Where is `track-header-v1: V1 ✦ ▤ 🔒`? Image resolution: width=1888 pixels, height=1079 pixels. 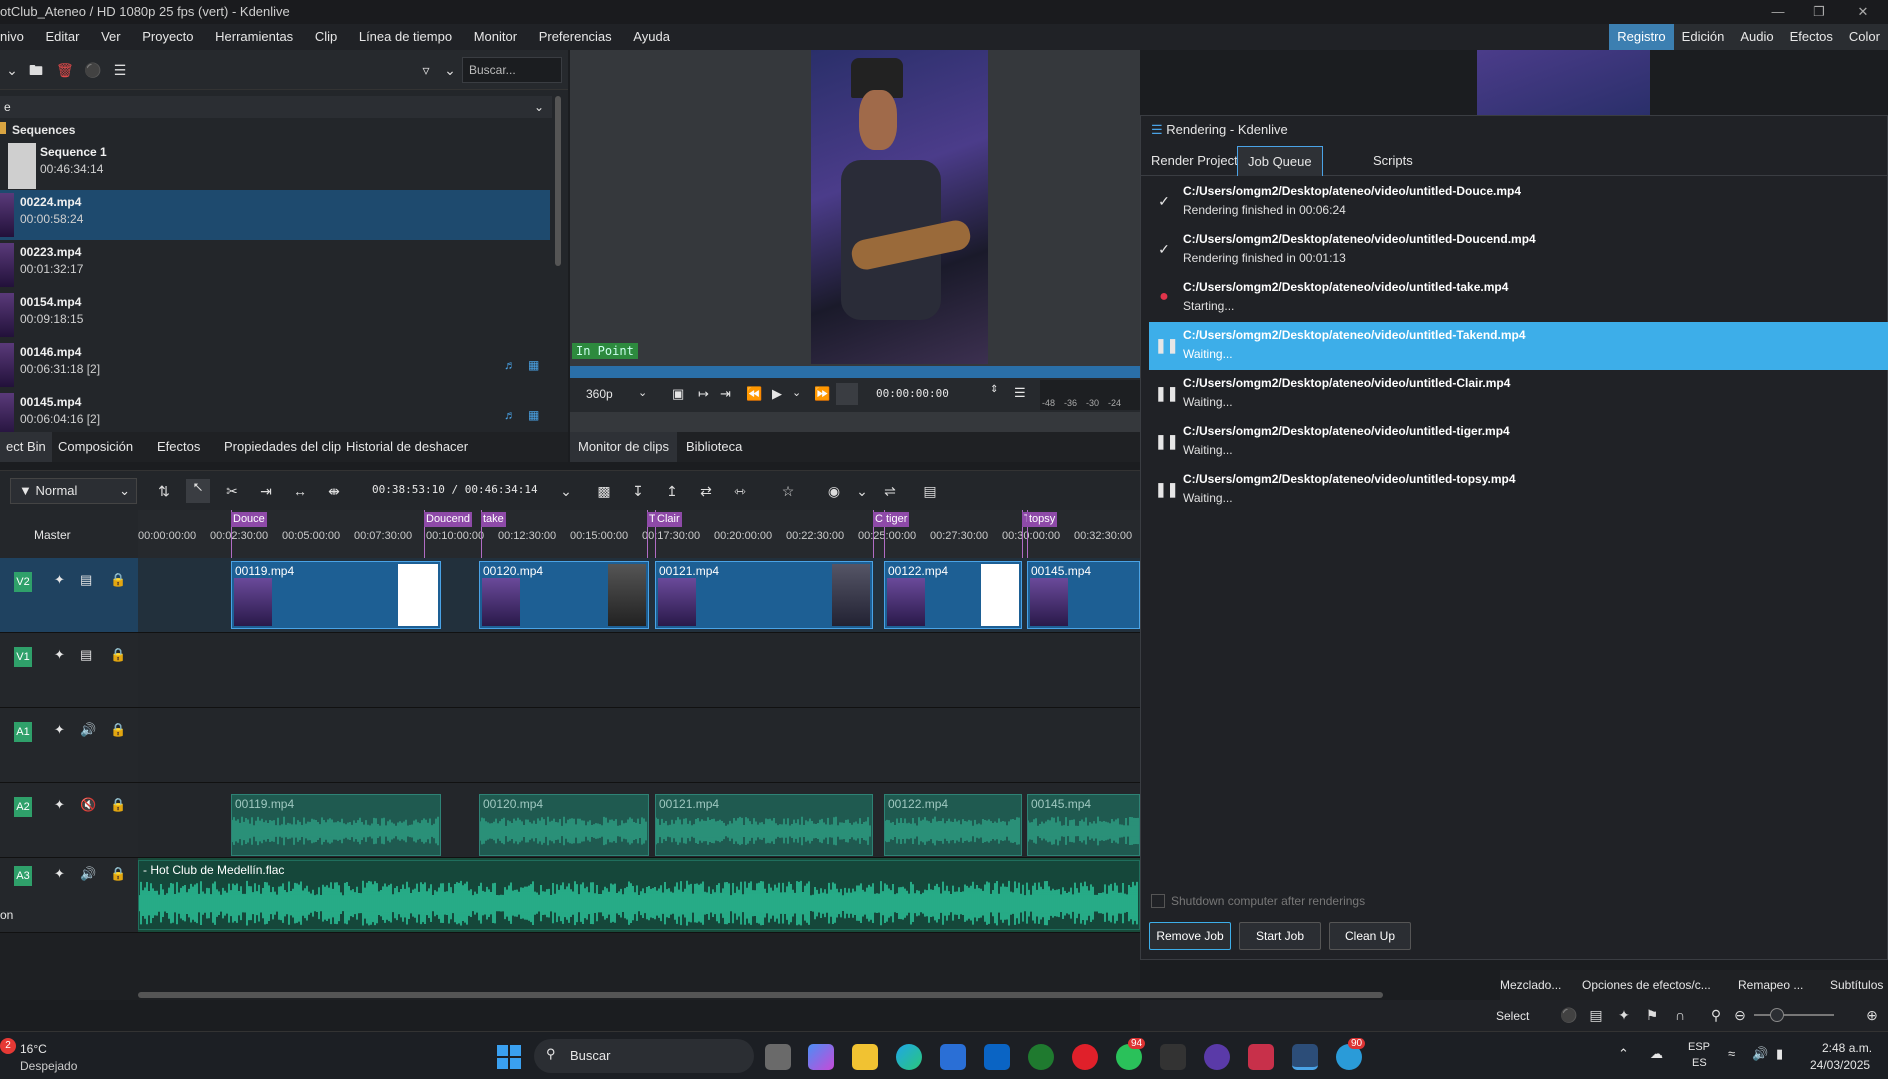
track-header-v1: V1 ✦ ▤ 🔒 is located at coordinates (69, 670).